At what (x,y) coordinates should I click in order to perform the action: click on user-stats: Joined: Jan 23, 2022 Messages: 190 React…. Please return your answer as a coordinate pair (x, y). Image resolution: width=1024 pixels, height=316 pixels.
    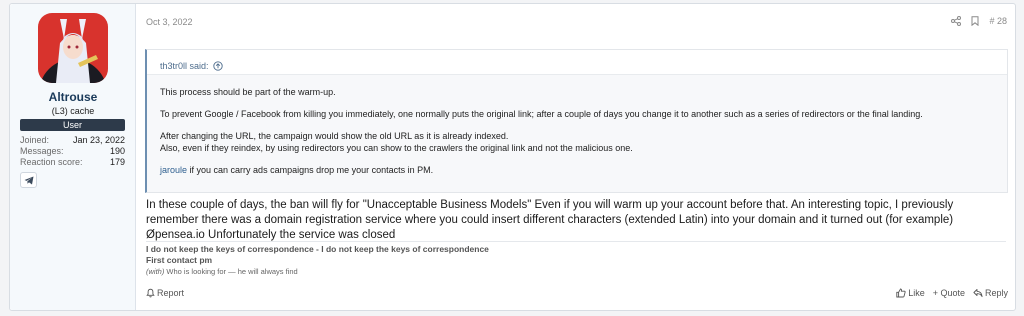
    Looking at the image, I should click on (72, 151).